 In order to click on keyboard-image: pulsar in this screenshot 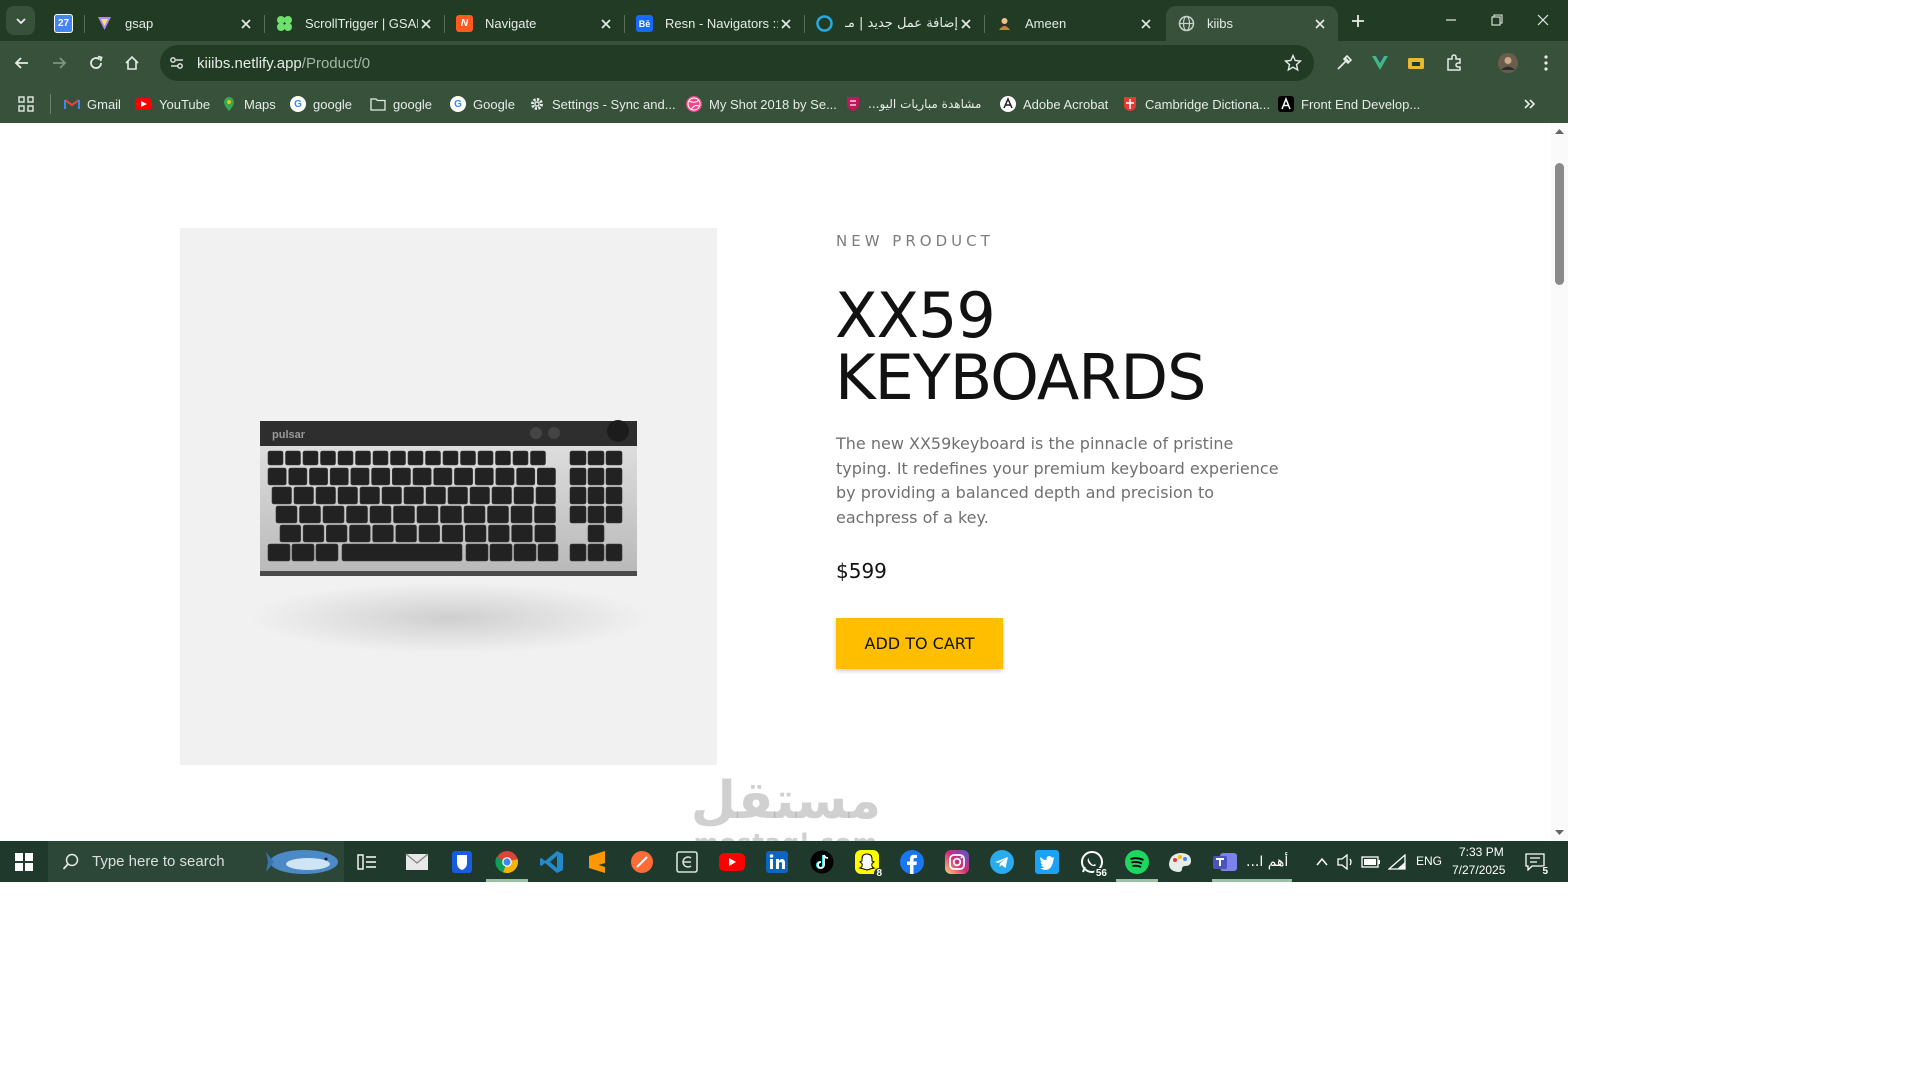, I will do `click(450, 537)`.